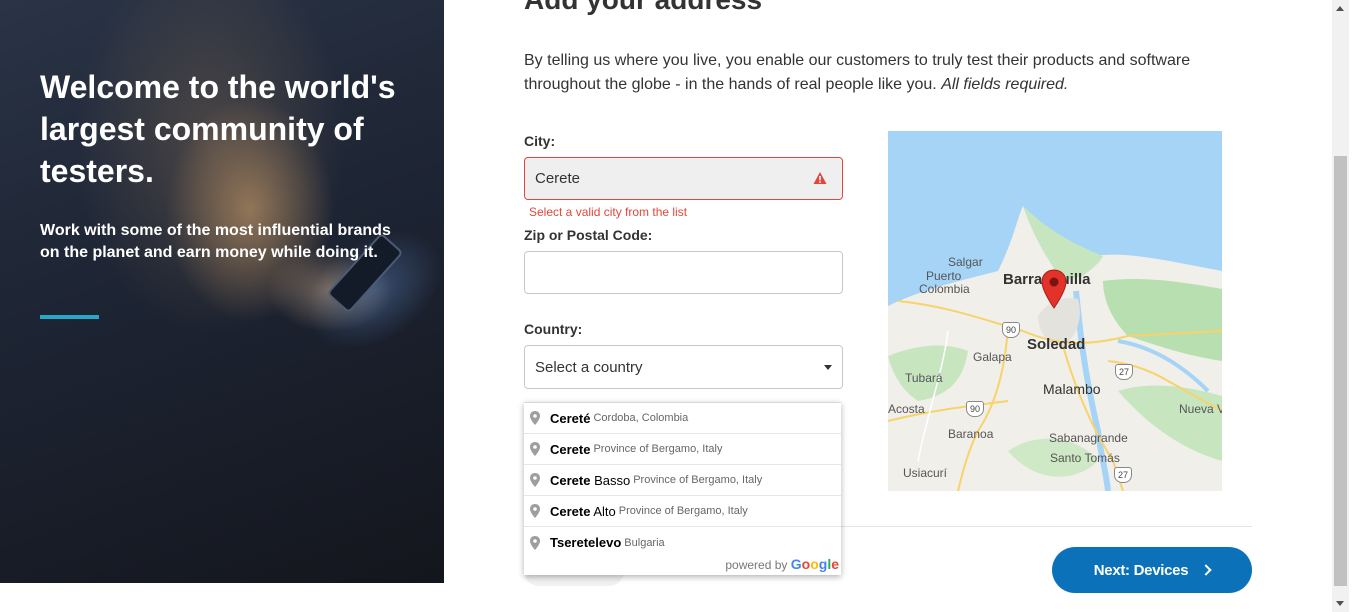 The width and height of the screenshot is (1366, 612). Describe the element at coordinates (589, 367) in the screenshot. I see `country-select-value: Select a country` at that location.